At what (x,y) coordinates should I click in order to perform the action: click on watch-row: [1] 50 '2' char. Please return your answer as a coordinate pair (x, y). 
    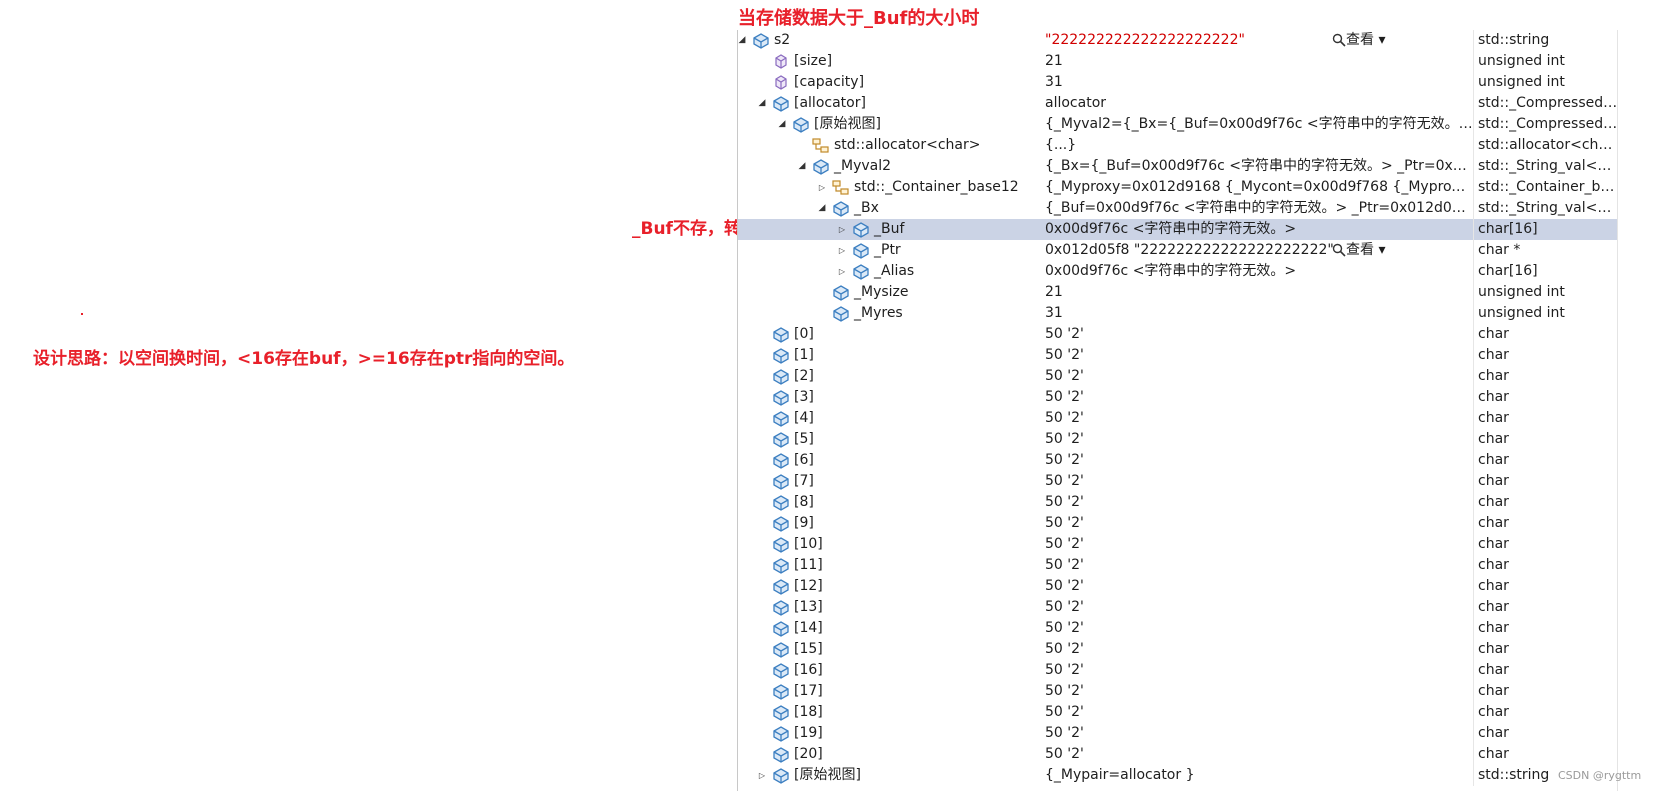
    Looking at the image, I should click on (1178, 355).